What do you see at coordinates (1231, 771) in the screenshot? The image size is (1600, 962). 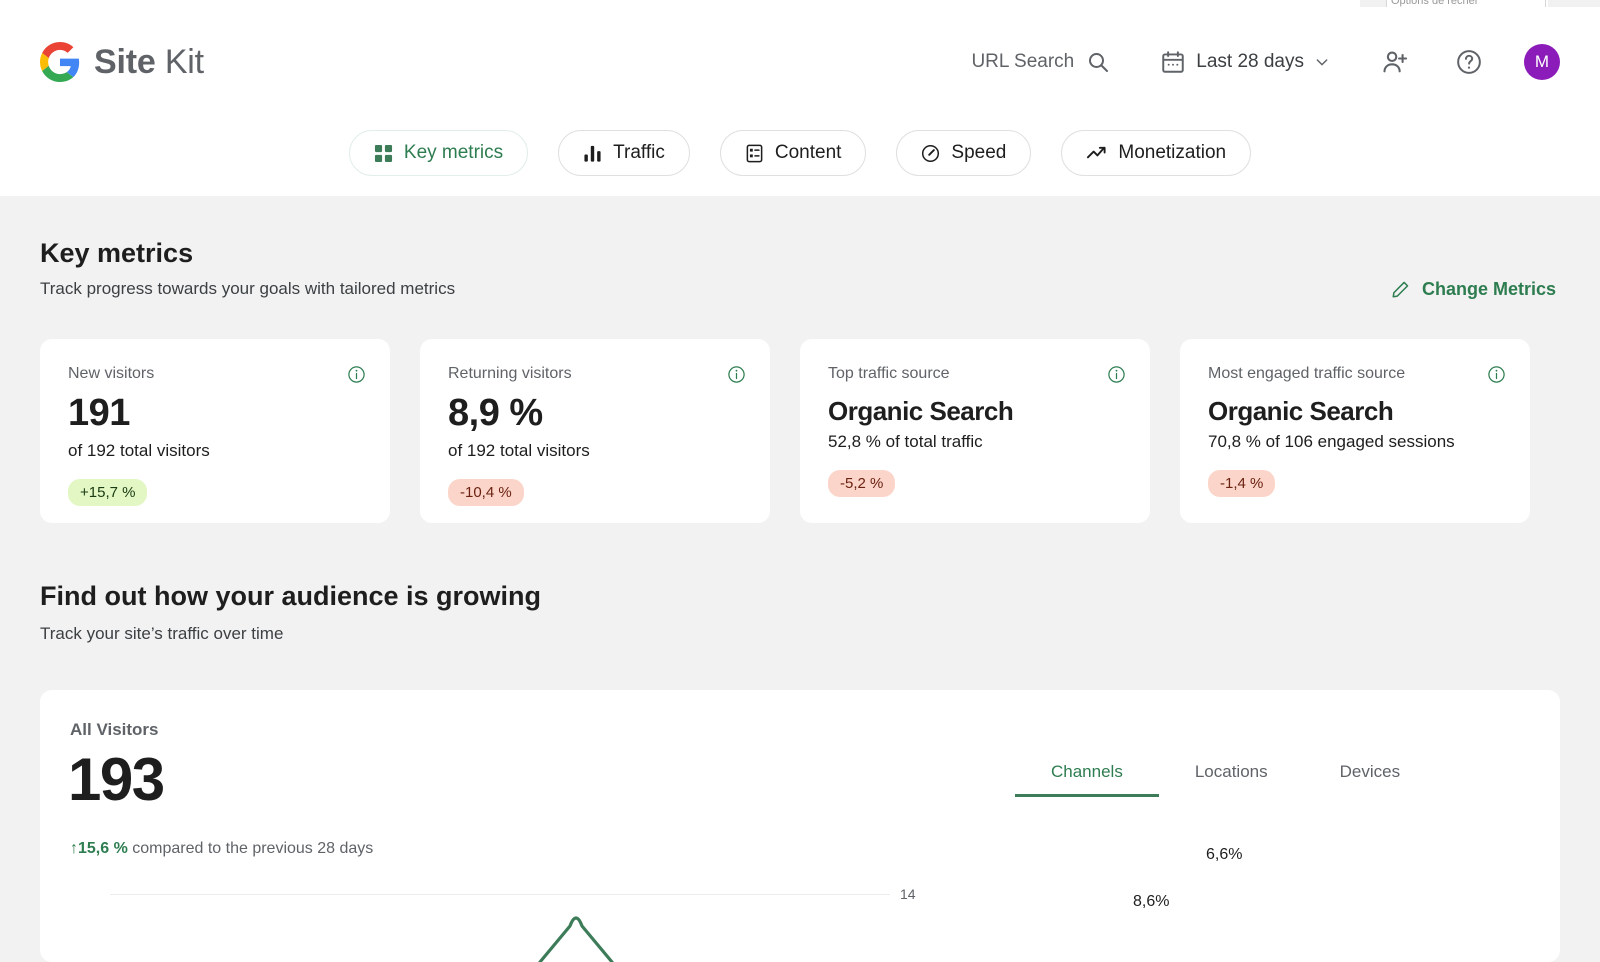 I see `tab-label: Locations` at bounding box center [1231, 771].